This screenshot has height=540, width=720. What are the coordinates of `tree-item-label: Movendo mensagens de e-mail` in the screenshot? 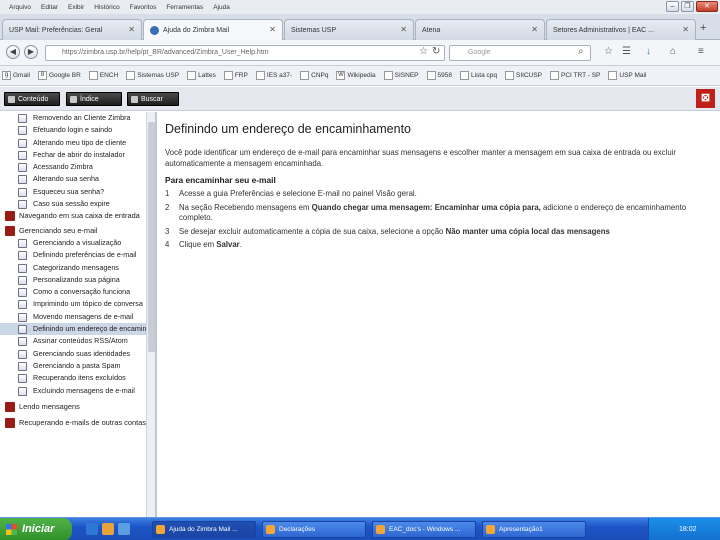 It's located at (83, 316).